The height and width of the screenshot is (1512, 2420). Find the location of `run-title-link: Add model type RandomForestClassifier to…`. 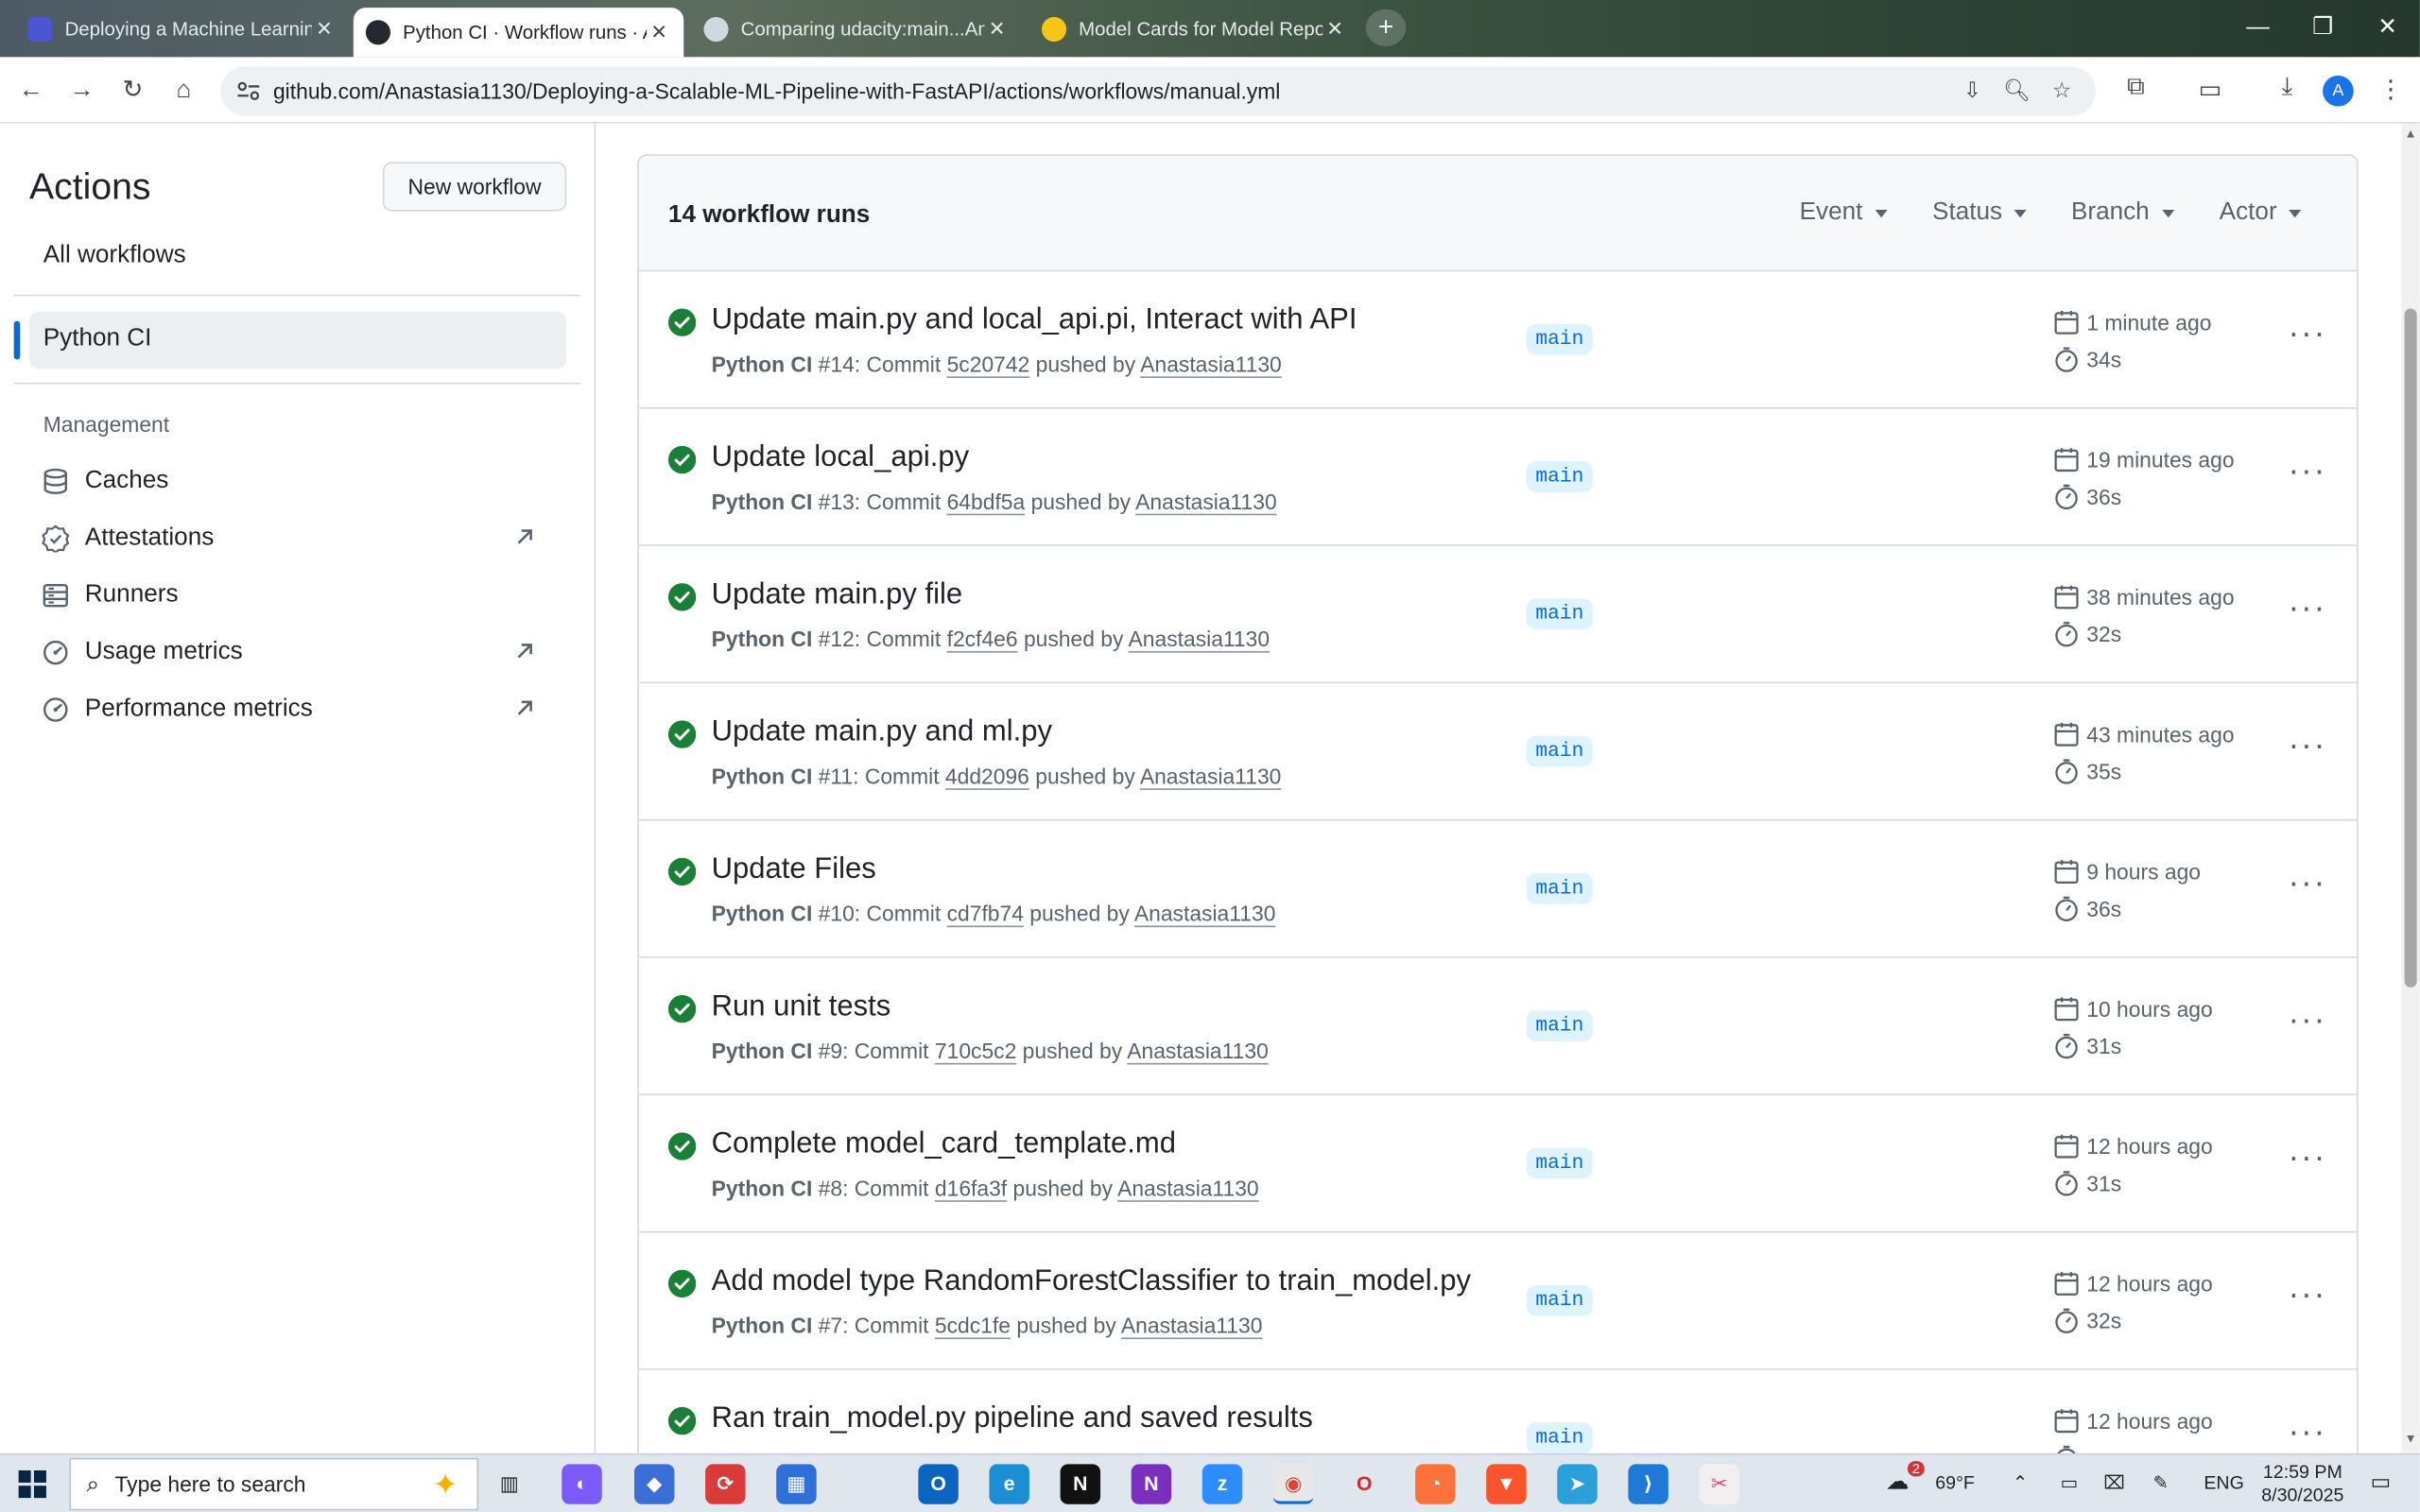

run-title-link: Add model type RandomForestClassifier to… is located at coordinates (1091, 1282).